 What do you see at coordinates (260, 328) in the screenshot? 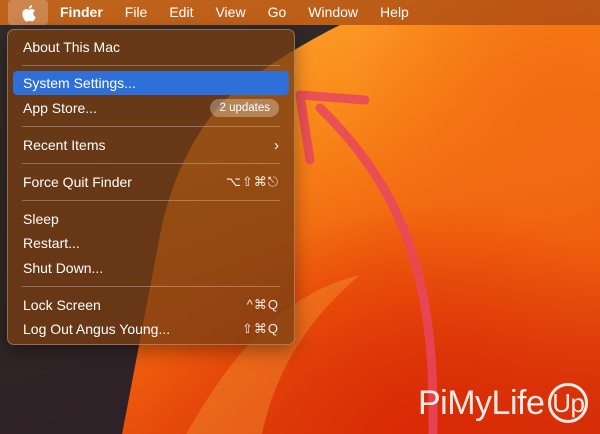
I see `shortcut-label: ⇧⌘Q` at bounding box center [260, 328].